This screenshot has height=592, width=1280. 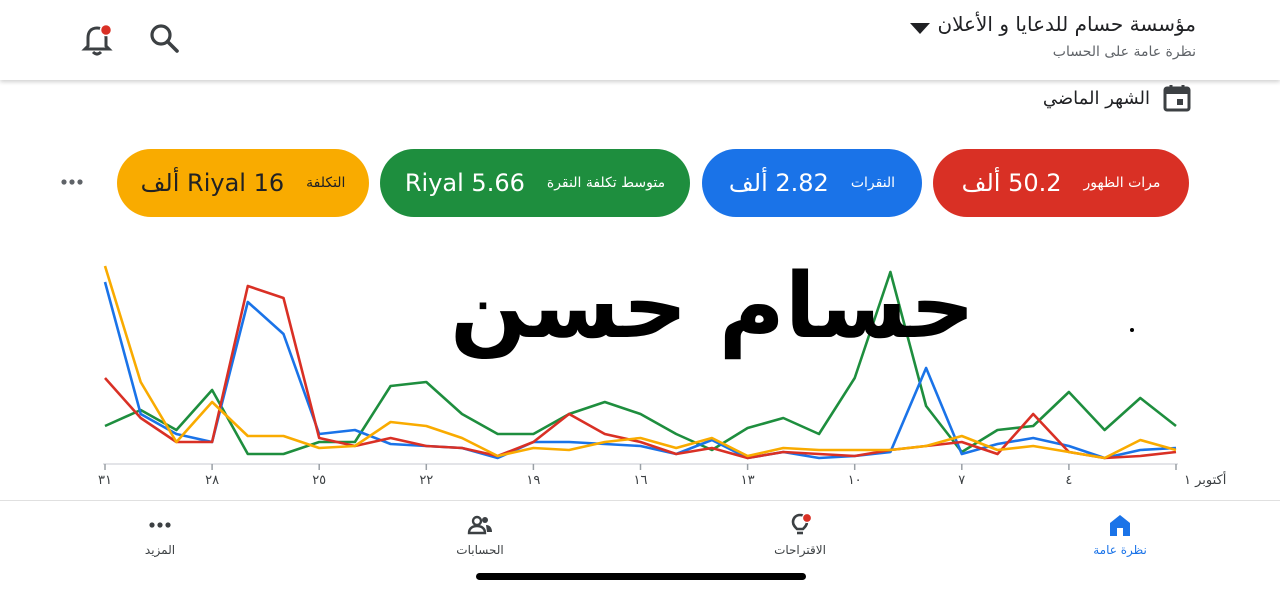 I want to click on nav-overview: نظرة عامة, so click(x=1120, y=534).